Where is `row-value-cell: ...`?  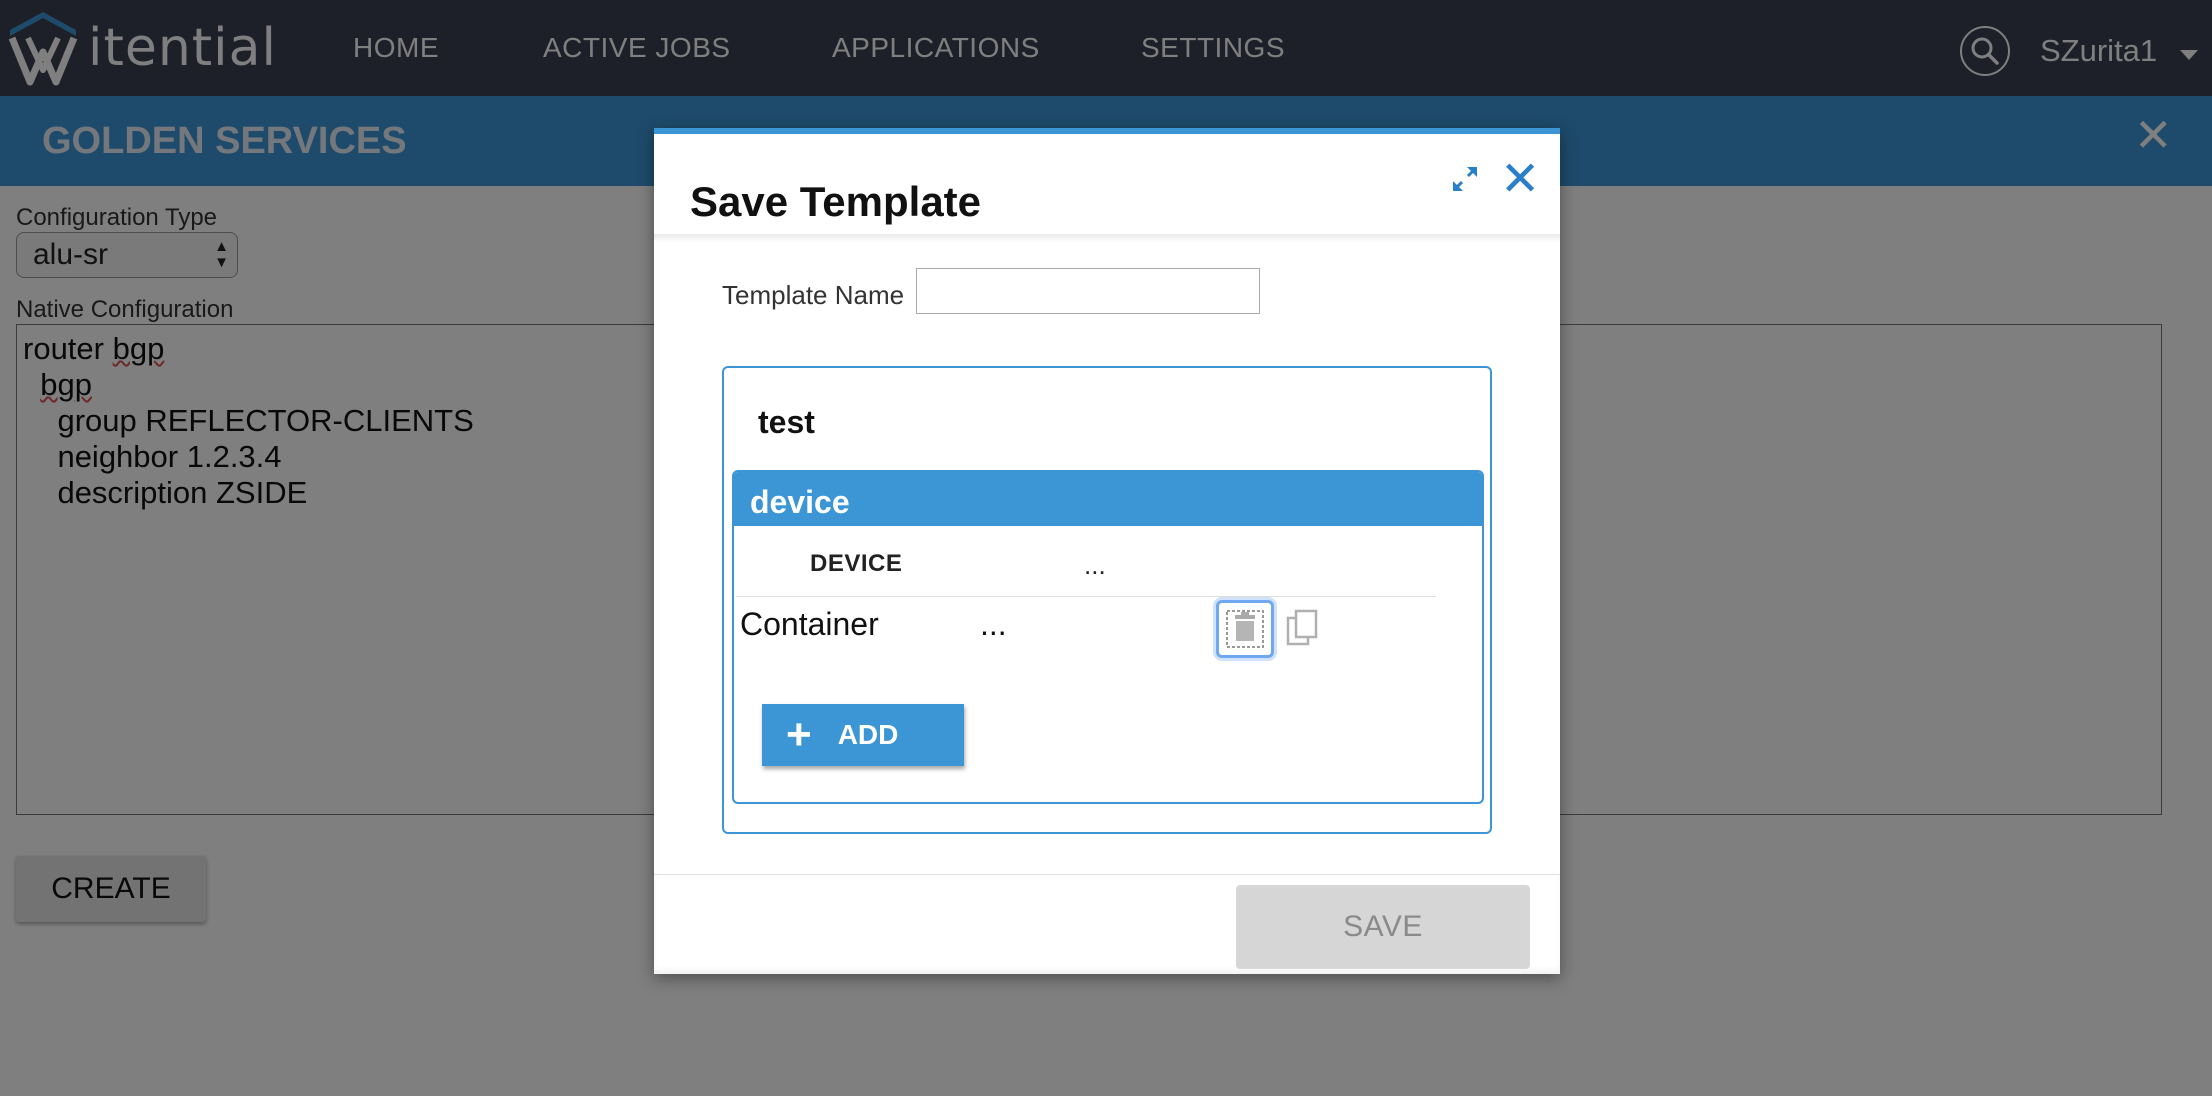 row-value-cell: ... is located at coordinates (993, 624).